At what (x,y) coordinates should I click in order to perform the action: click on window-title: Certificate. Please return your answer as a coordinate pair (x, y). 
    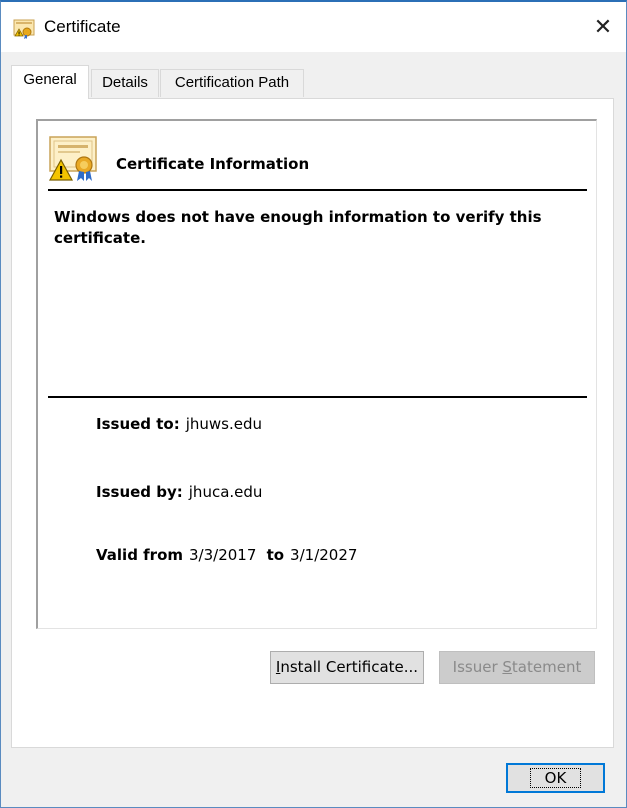
    Looking at the image, I should click on (82, 26).